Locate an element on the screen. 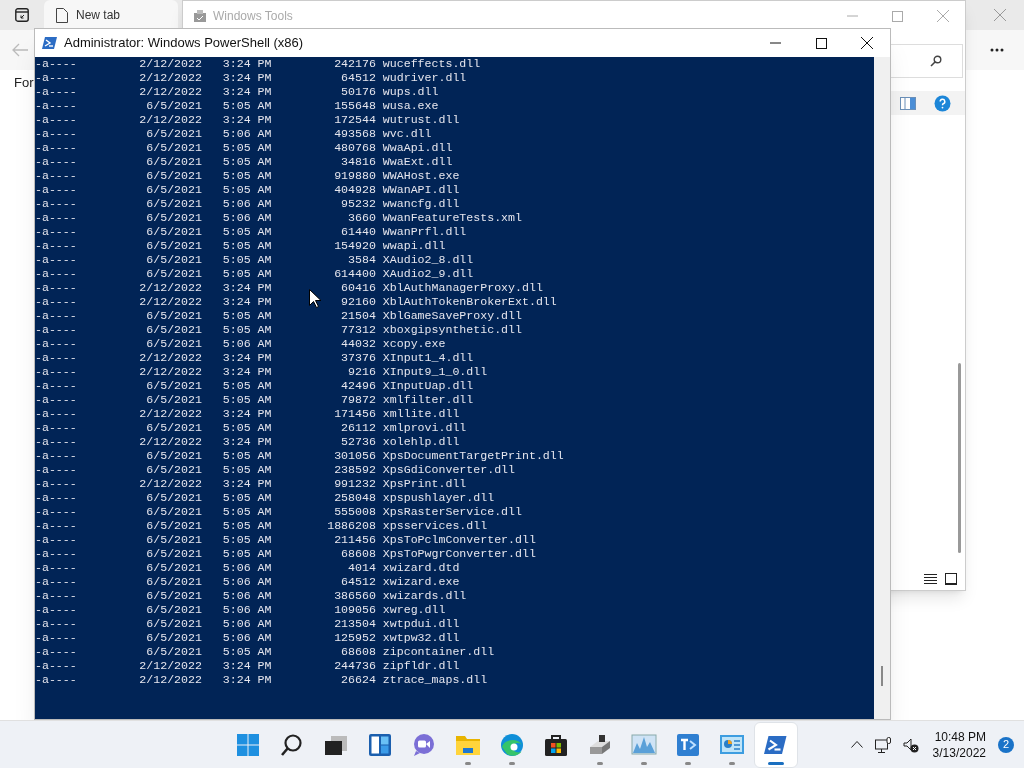  file-size: 211456 is located at coordinates (355, 540).